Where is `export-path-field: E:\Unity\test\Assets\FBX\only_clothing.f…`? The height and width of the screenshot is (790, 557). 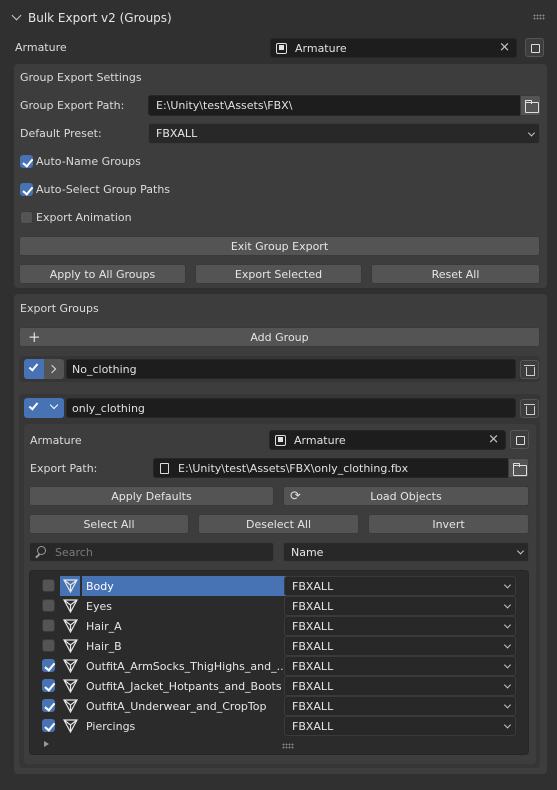
export-path-field: E:\Unity\test\Assets\FBX\only_clothing.f… is located at coordinates (331, 468).